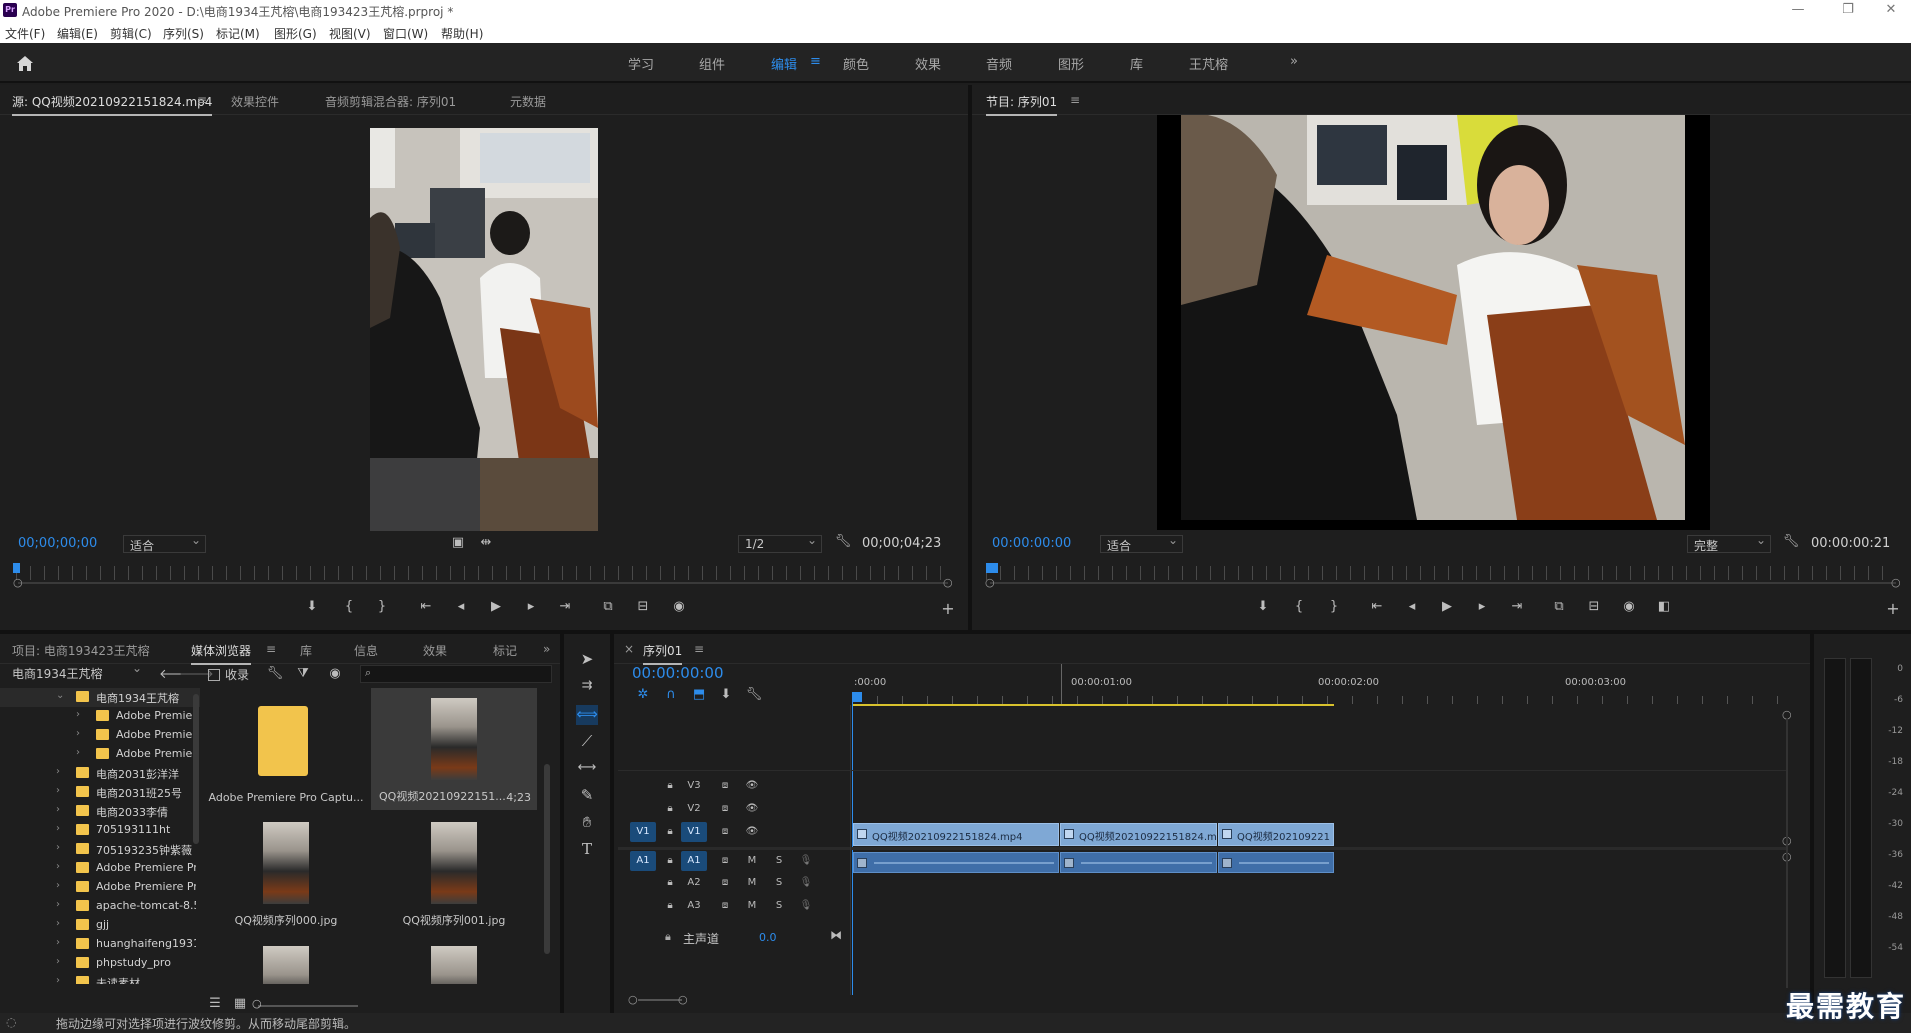  What do you see at coordinates (956, 834) in the screenshot?
I see `video-clip-1: QQ视频20210922151824.mp4` at bounding box center [956, 834].